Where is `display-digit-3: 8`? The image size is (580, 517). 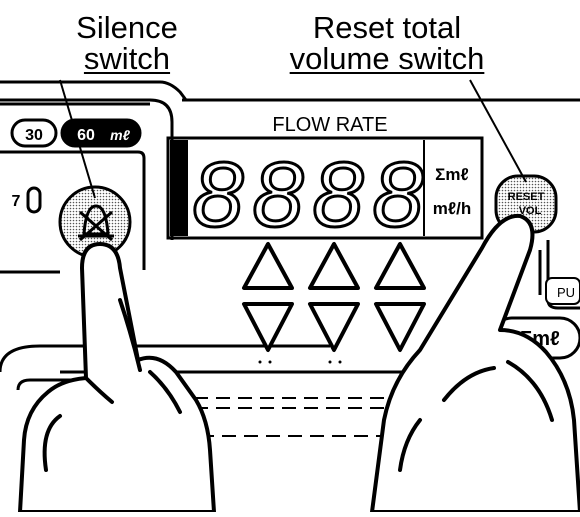 display-digit-3: 8 is located at coordinates (337, 195).